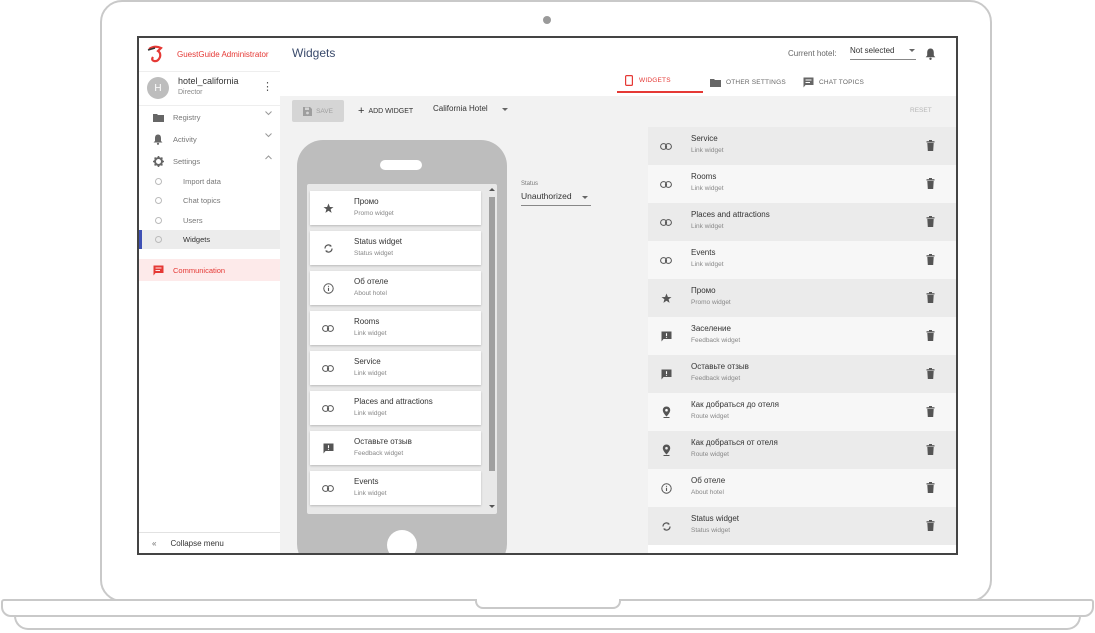 This screenshot has width=1095, height=633. I want to click on scroll-thumb, so click(492, 334).